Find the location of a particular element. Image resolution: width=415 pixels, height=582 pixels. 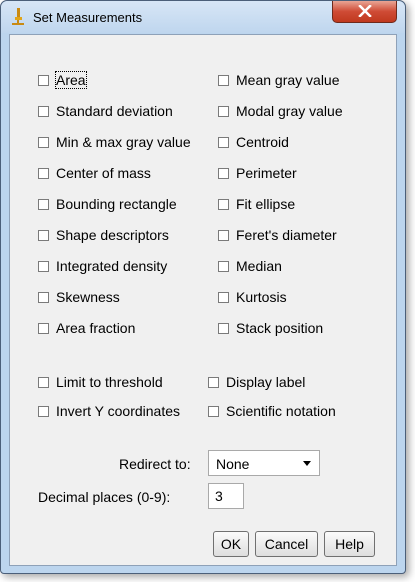

checkbox-label: Stack position is located at coordinates (280, 328).